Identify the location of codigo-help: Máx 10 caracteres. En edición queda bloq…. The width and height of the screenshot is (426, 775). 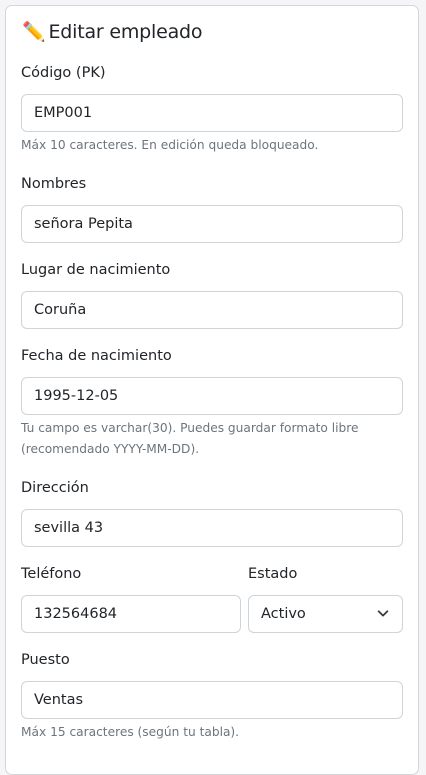
(170, 145).